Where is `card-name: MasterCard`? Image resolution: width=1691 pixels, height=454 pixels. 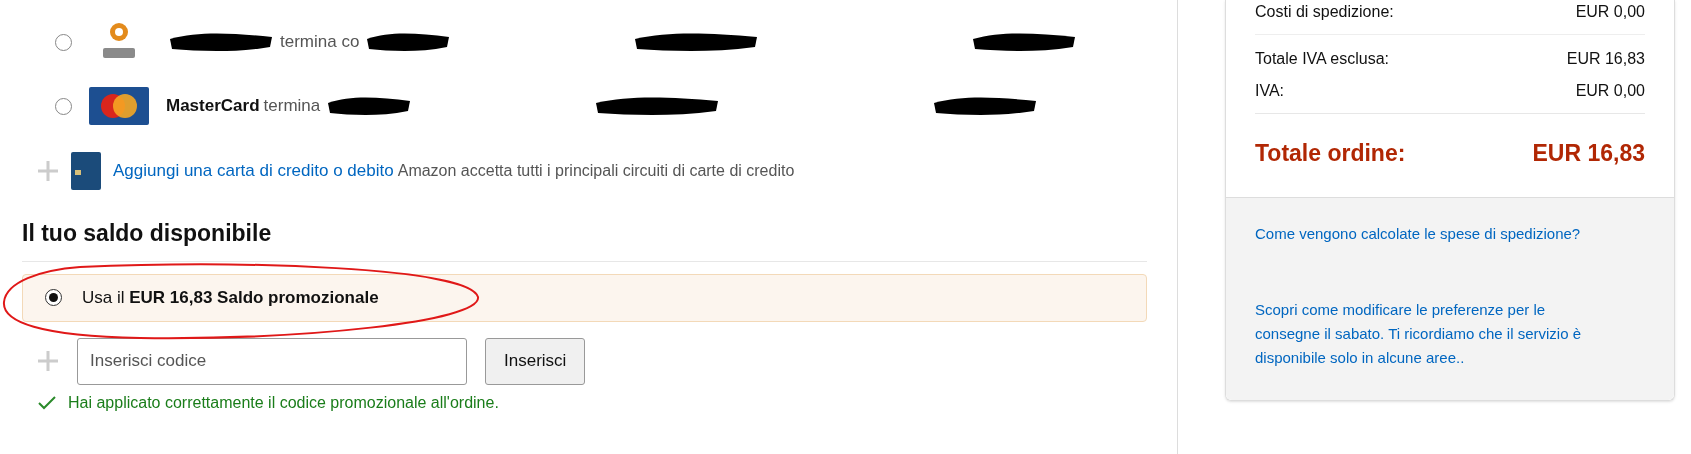 card-name: MasterCard is located at coordinates (213, 106).